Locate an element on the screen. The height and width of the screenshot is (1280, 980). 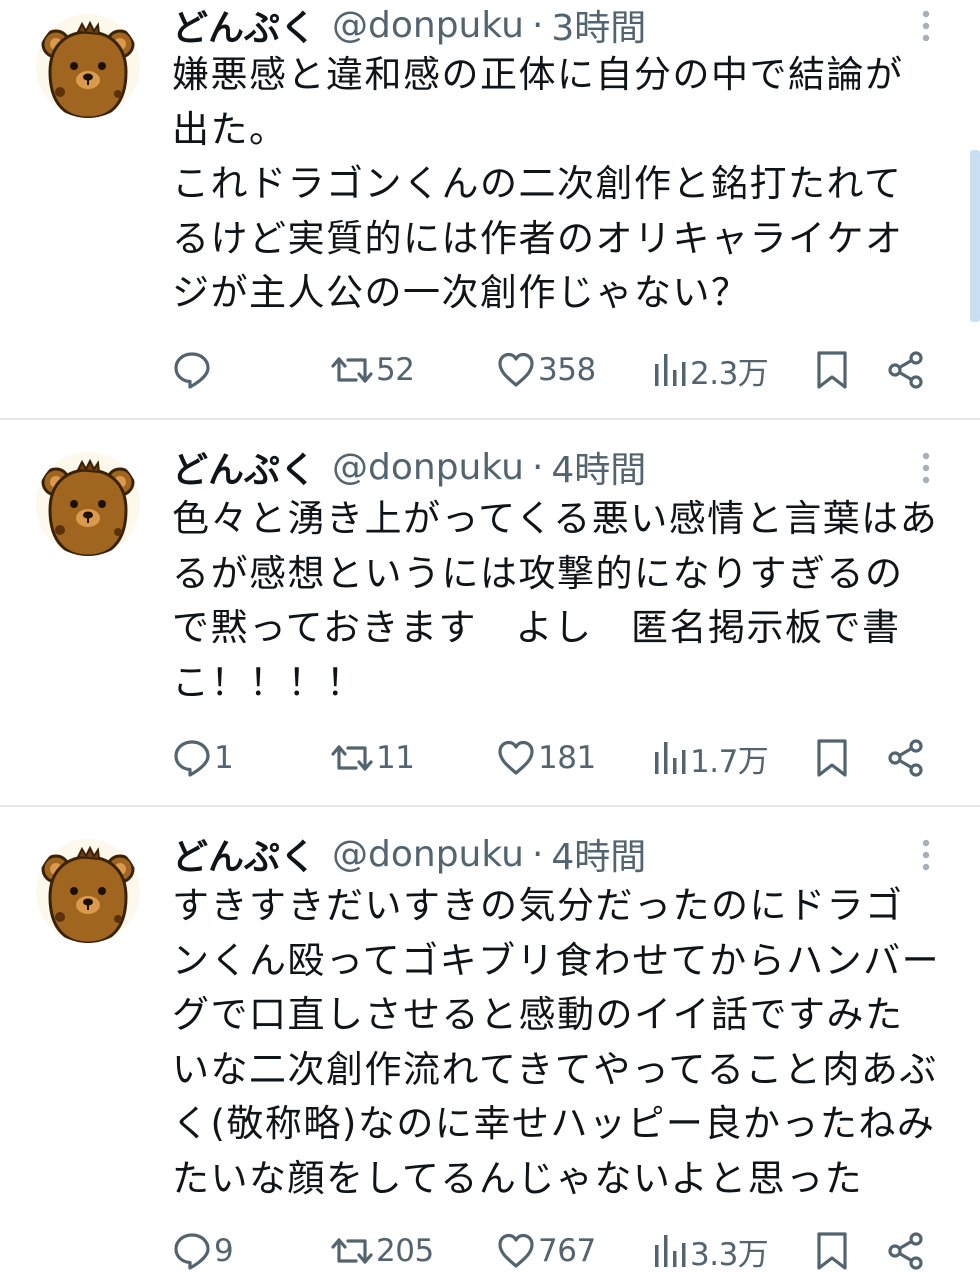
views-button: 2.3万 is located at coordinates (710, 370).